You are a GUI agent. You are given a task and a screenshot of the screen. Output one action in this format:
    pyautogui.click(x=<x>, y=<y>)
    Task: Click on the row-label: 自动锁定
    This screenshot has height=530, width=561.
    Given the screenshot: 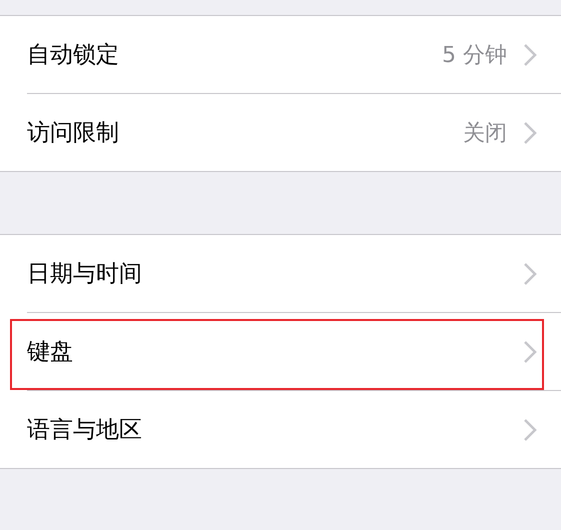 What is the action you would take?
    pyautogui.click(x=73, y=55)
    